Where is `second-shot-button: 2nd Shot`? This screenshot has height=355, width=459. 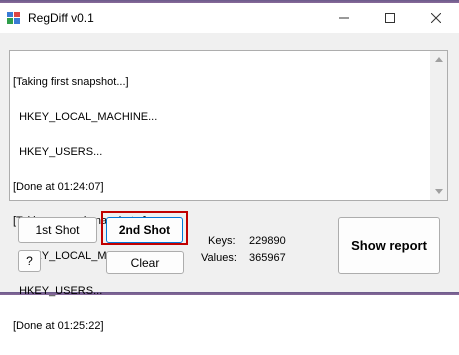 second-shot-button: 2nd Shot is located at coordinates (144, 230).